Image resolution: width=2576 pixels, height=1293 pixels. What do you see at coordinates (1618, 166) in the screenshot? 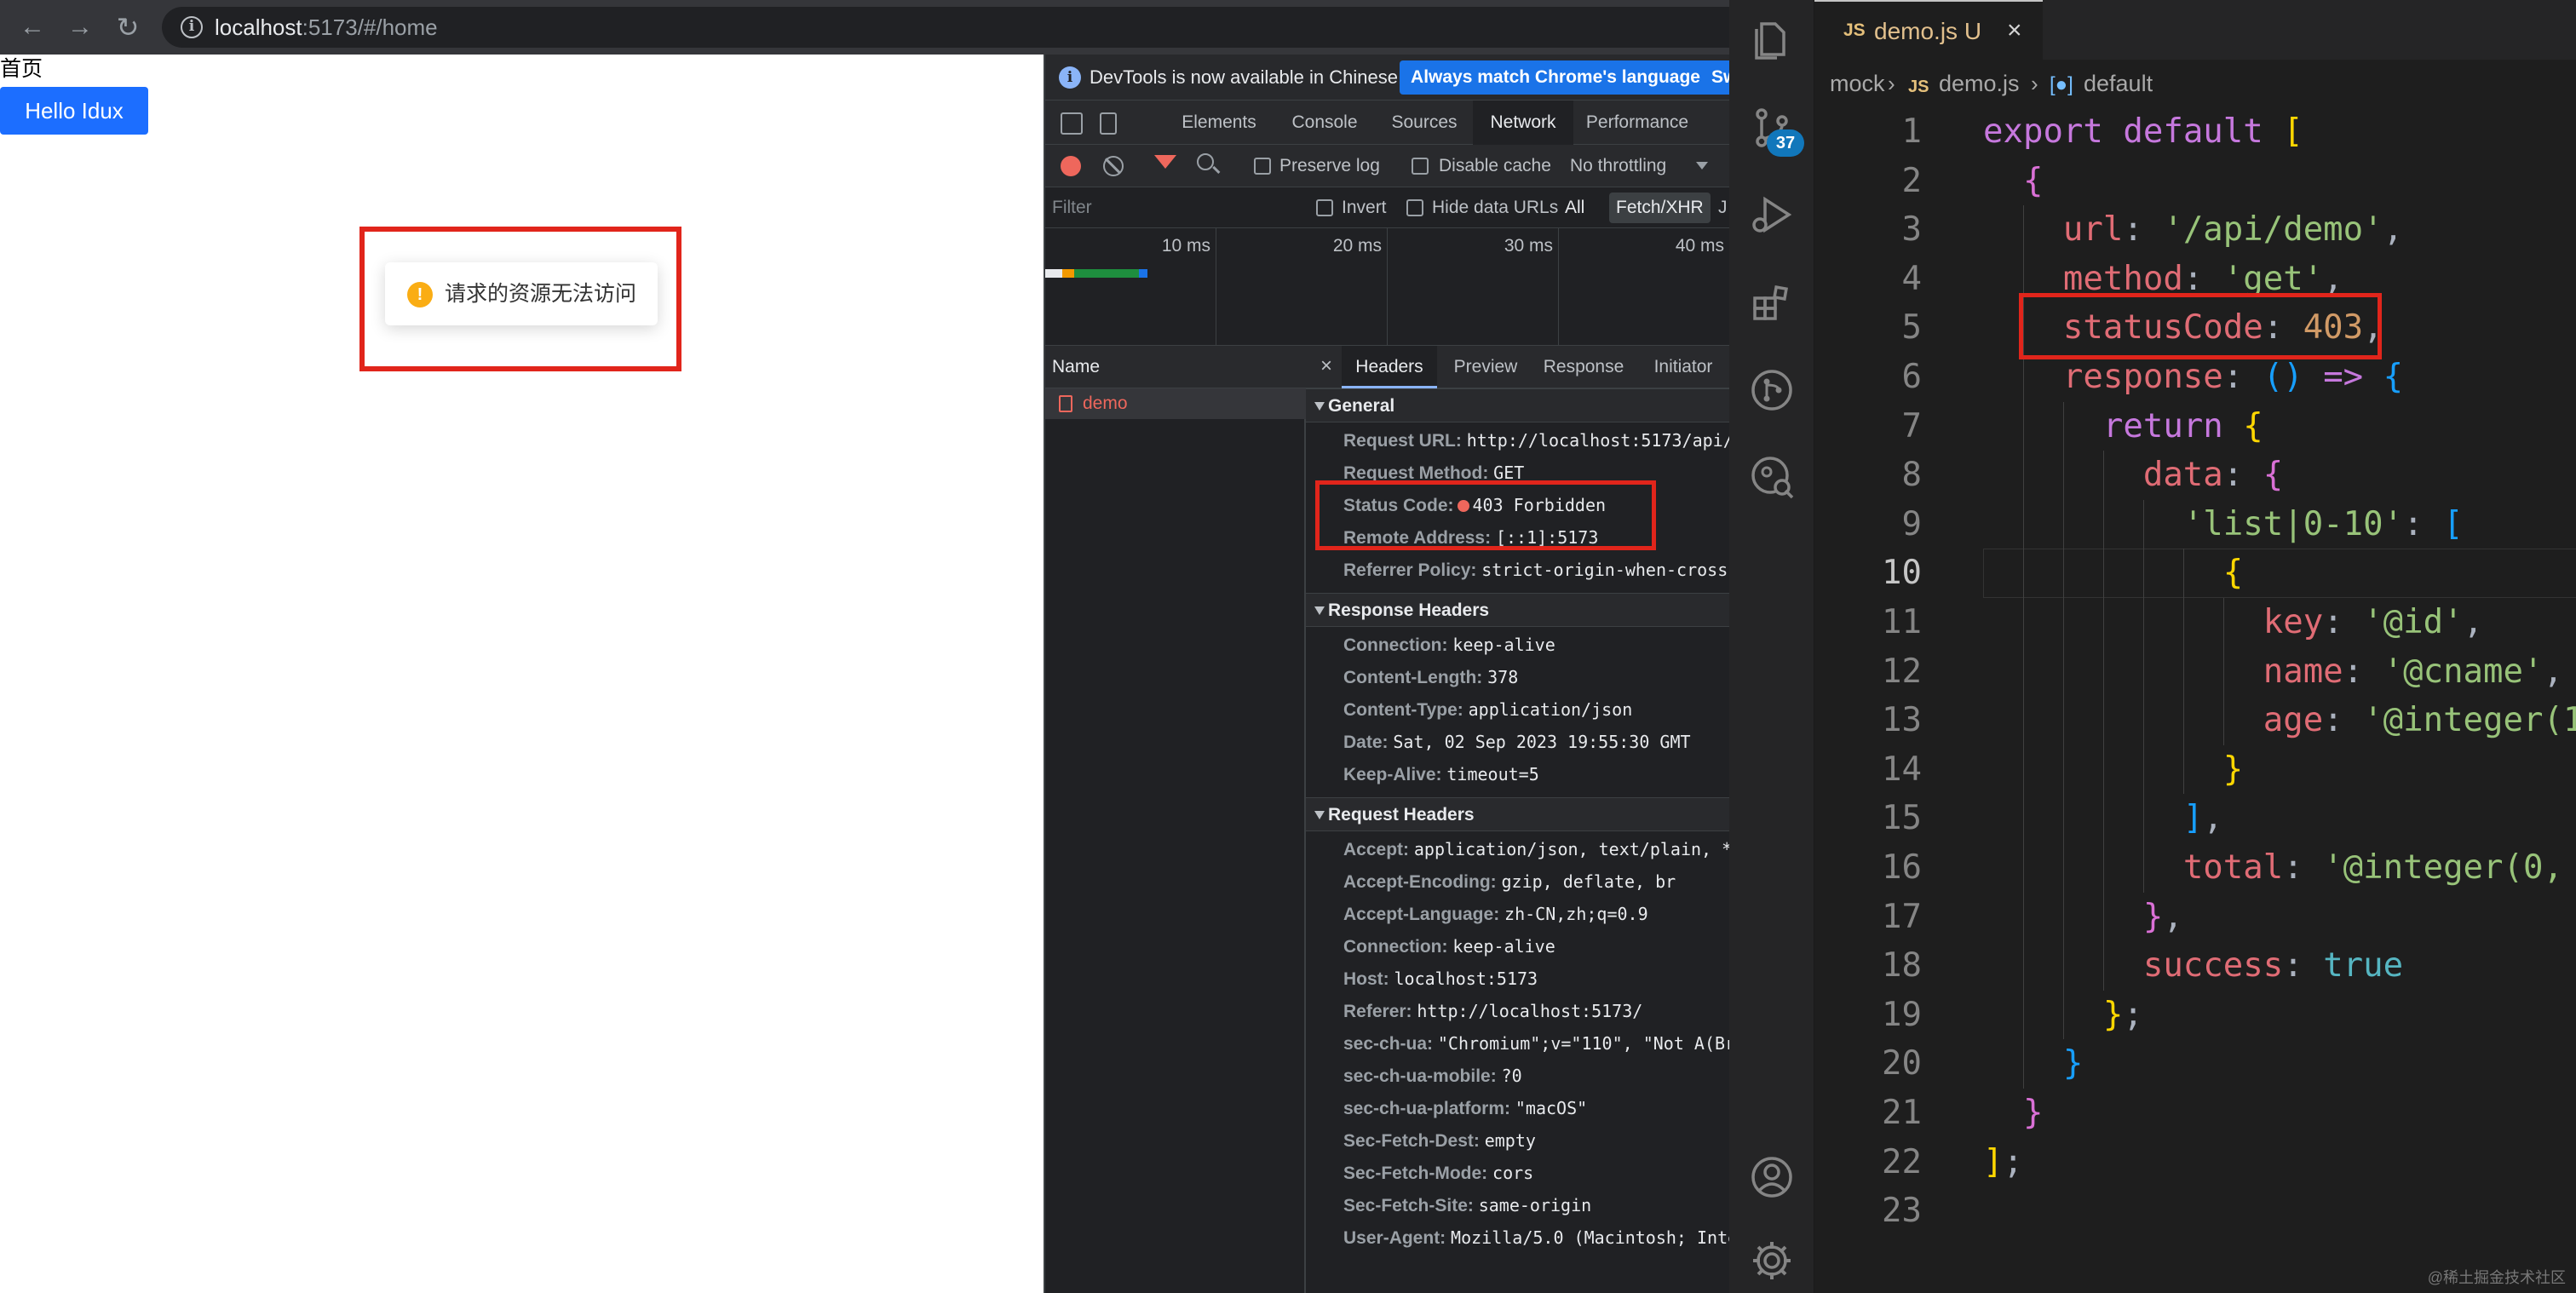
I see `throttling-select: No throttling` at bounding box center [1618, 166].